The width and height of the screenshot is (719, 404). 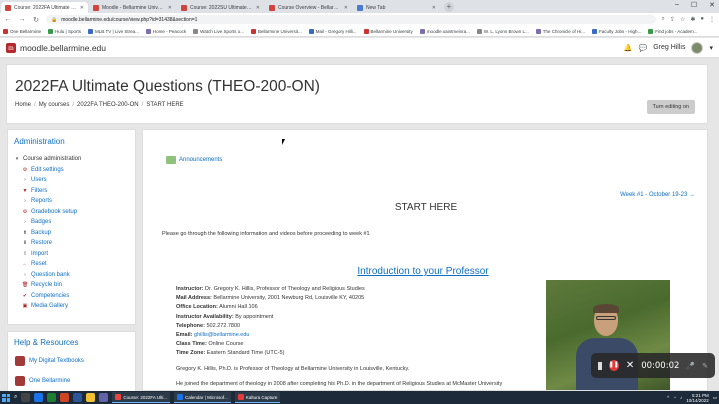 I want to click on admin-item-reports: › Reports, so click(x=47, y=201).